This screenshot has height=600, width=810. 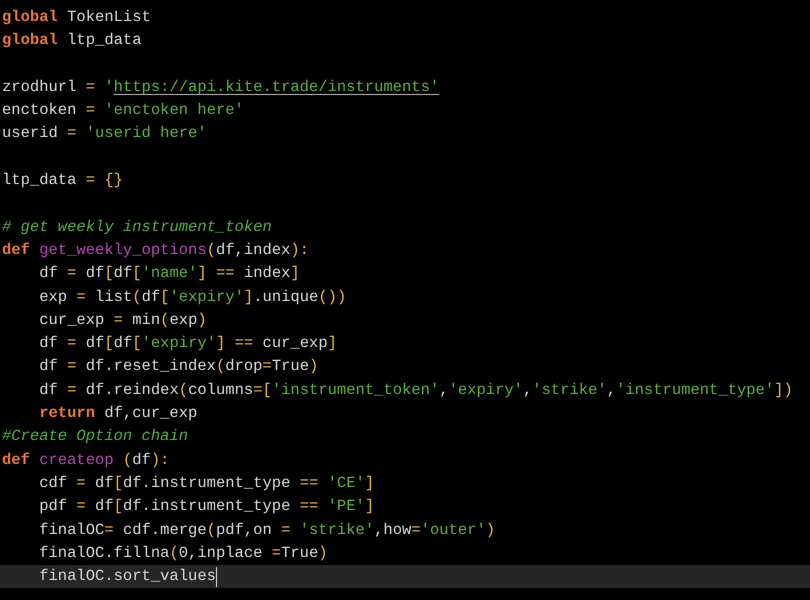 I want to click on code-line: df = df[df['expiry'] == cur_exp], so click(x=187, y=343).